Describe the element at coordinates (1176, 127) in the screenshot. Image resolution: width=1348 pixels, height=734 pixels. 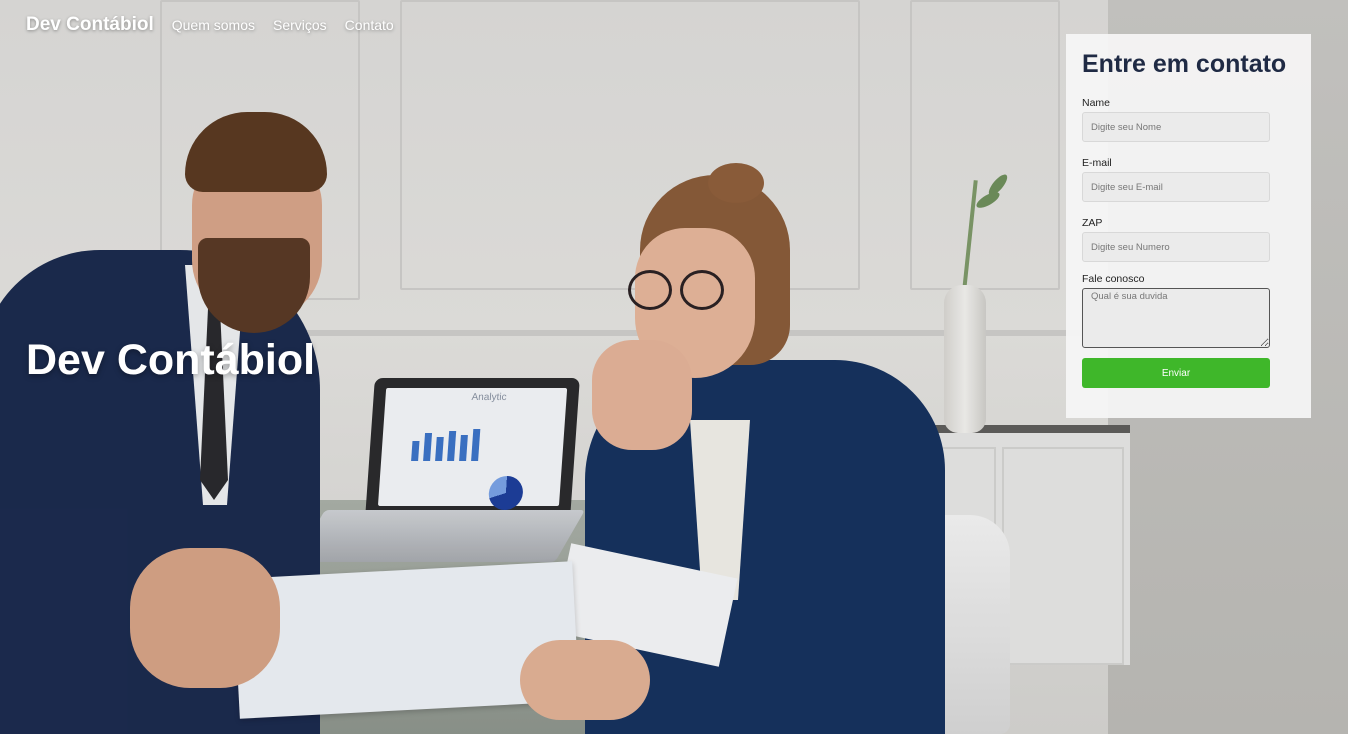
I see `name-input` at that location.